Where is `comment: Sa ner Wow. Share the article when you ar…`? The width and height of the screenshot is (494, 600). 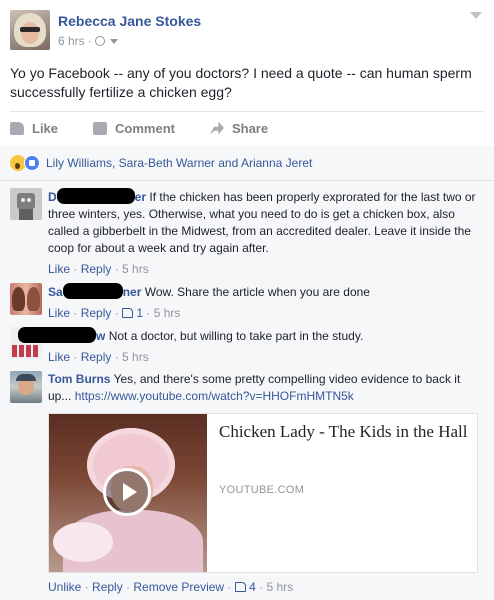 comment: Sa ner Wow. Share the article when you ar… is located at coordinates (248, 302).